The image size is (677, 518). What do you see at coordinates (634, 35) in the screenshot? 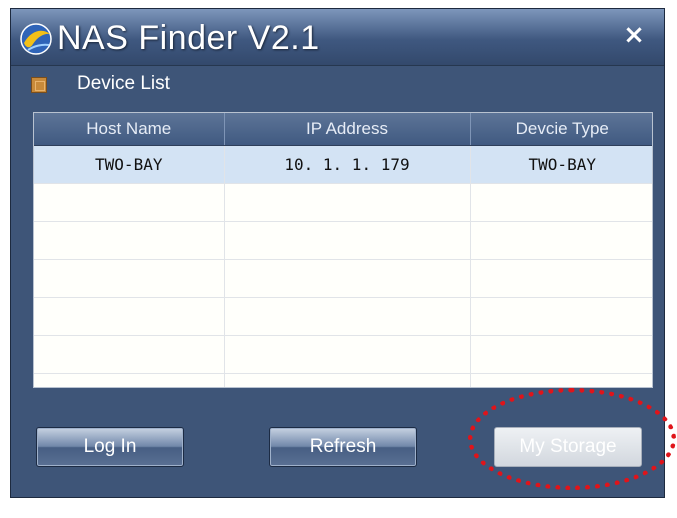
I see `close-icon: ×` at bounding box center [634, 35].